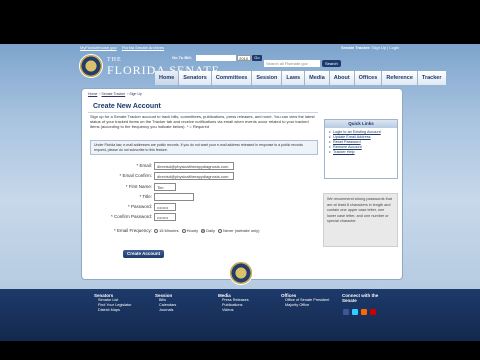  I want to click on freq-option-hourly: Hourly, so click(190, 230).